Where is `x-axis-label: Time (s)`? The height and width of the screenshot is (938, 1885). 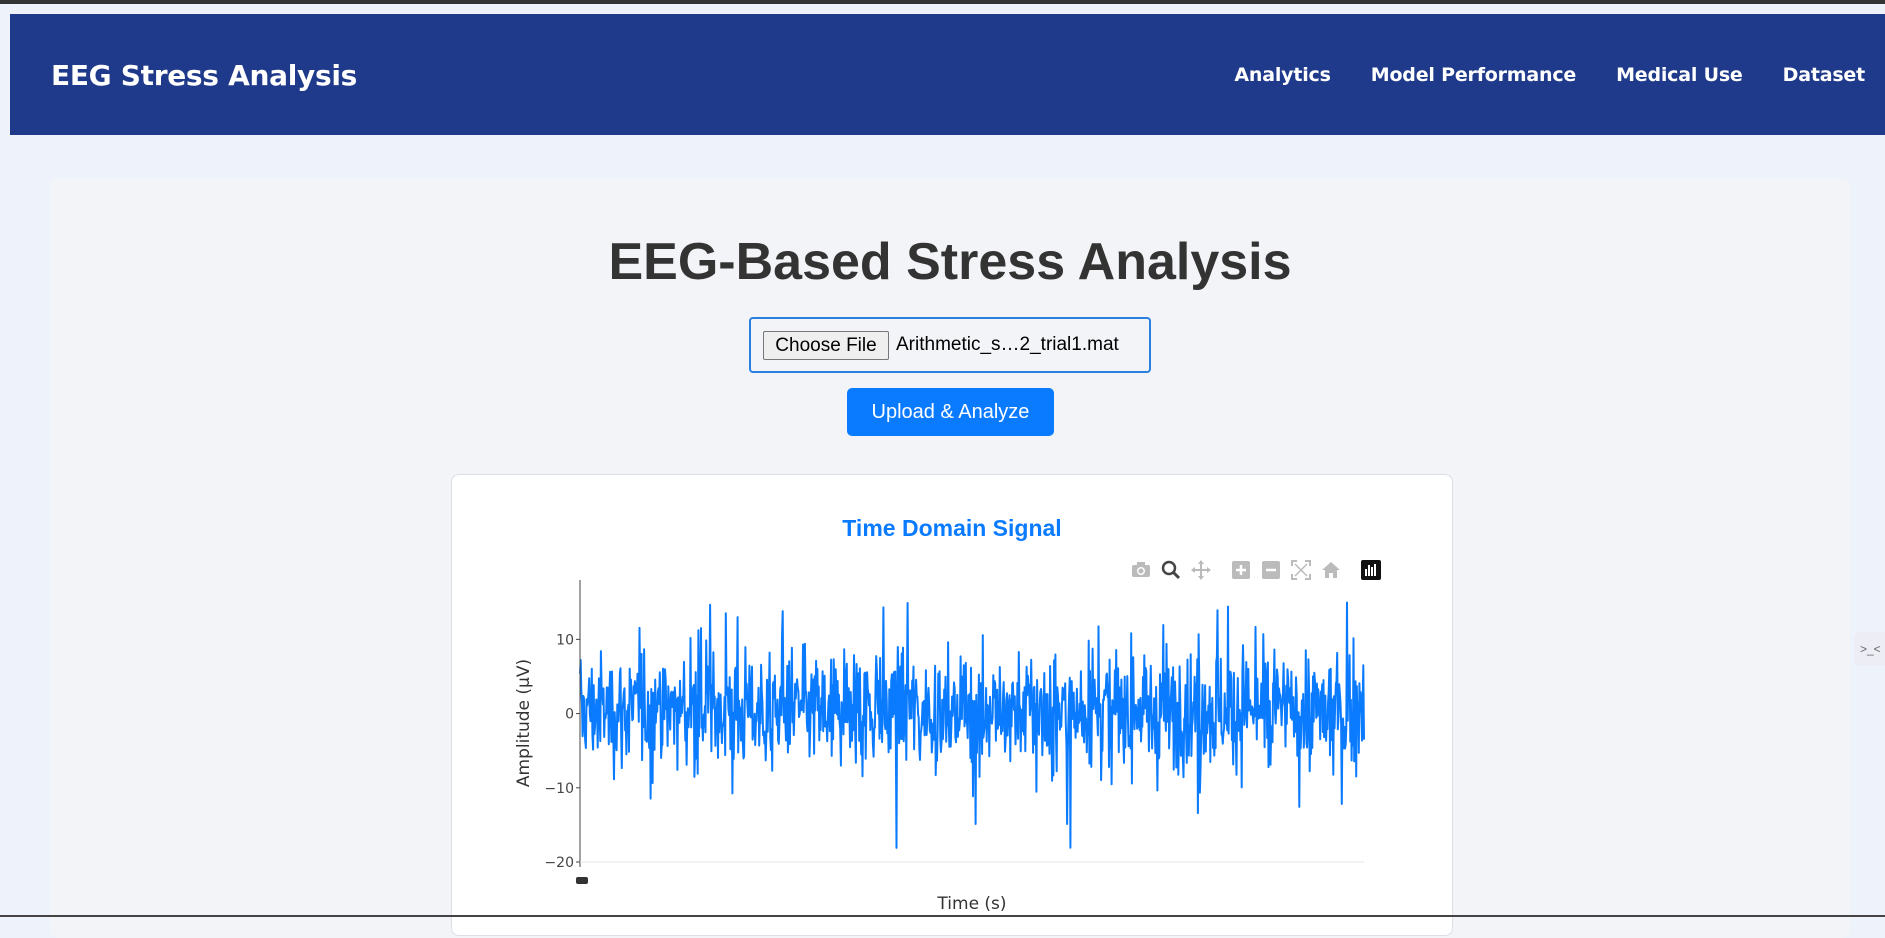
x-axis-label: Time (s) is located at coordinates (971, 904).